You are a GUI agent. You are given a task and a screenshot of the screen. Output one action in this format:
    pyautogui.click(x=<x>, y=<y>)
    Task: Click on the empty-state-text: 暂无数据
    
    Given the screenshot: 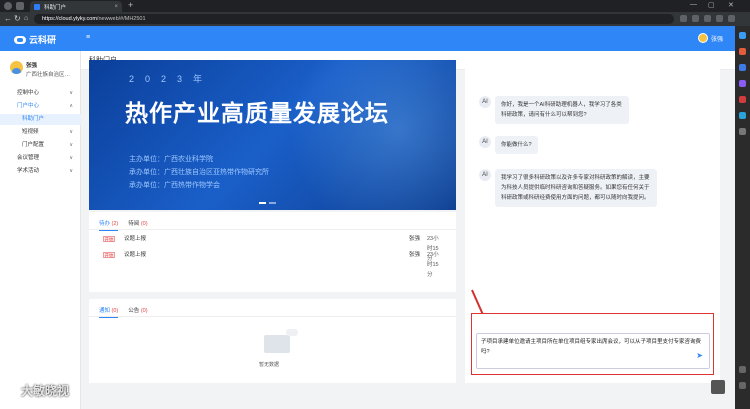 What is the action you would take?
    pyautogui.click(x=269, y=365)
    